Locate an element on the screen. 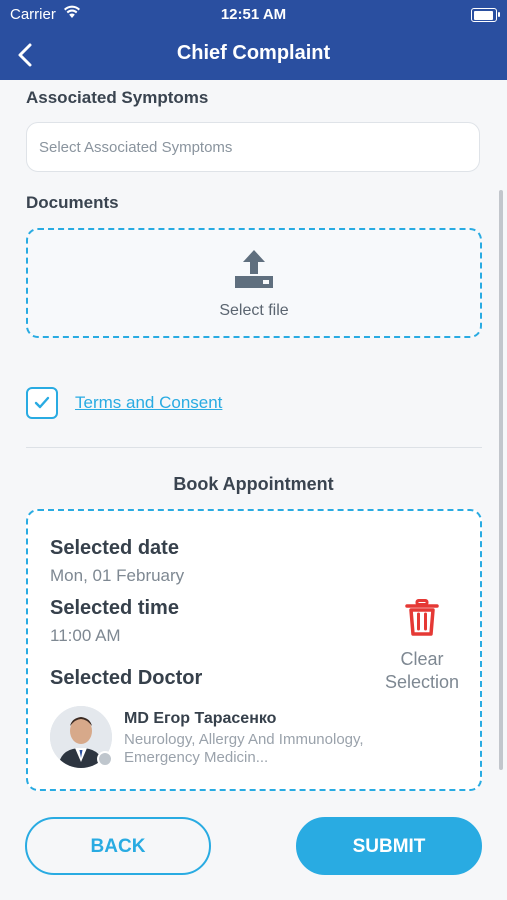  terms-consent-link: Terms and Consent is located at coordinates (148, 403).